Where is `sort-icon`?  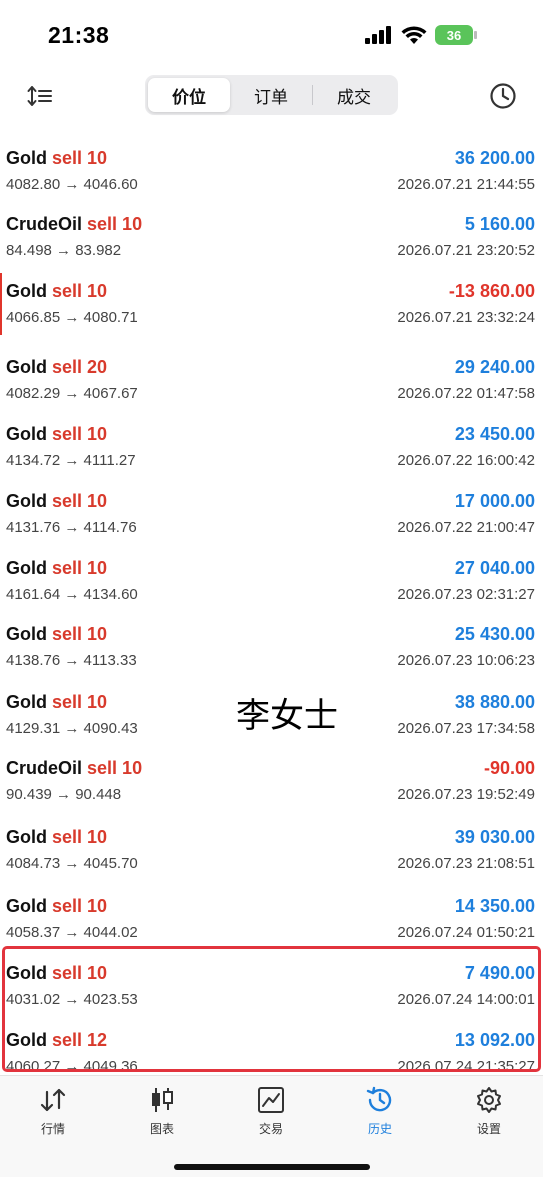 sort-icon is located at coordinates (39, 96).